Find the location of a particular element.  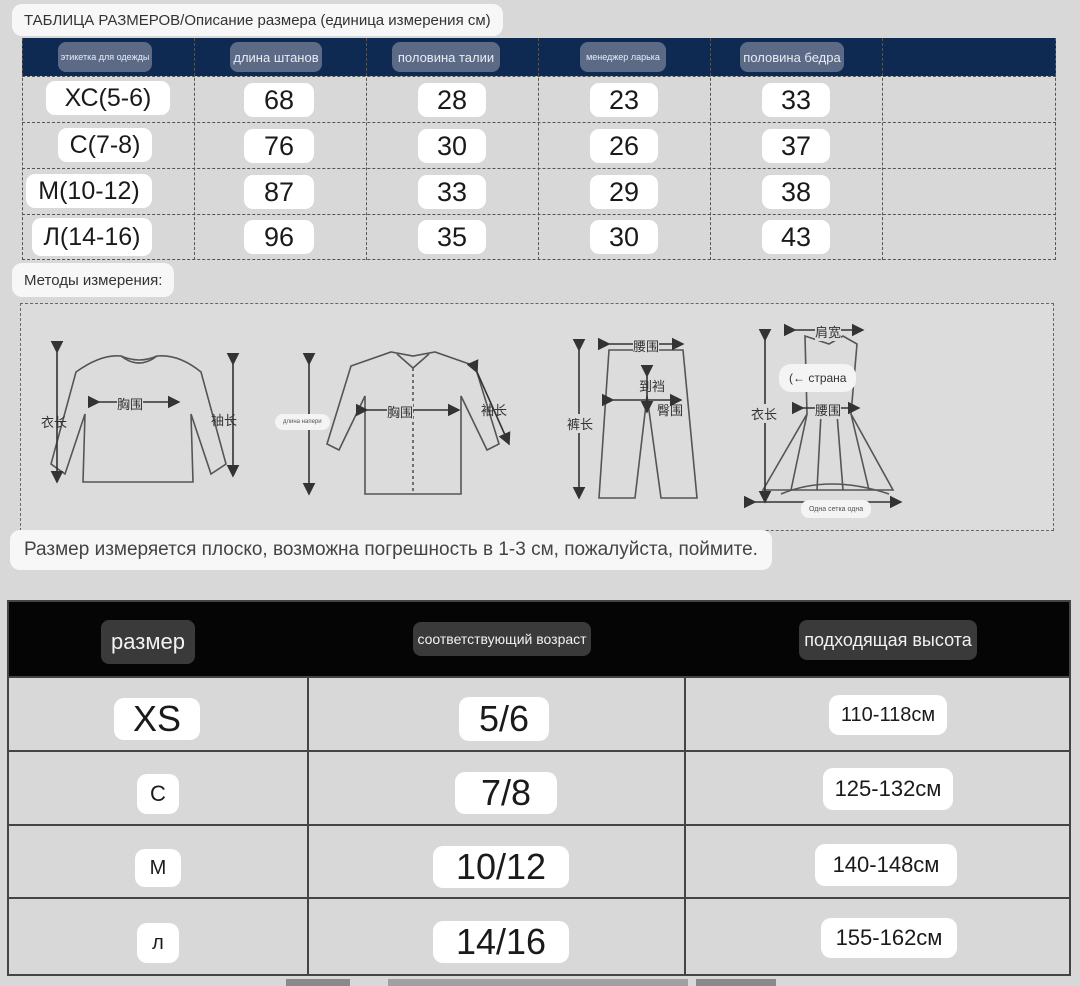

size-cell: С is located at coordinates (158, 794).